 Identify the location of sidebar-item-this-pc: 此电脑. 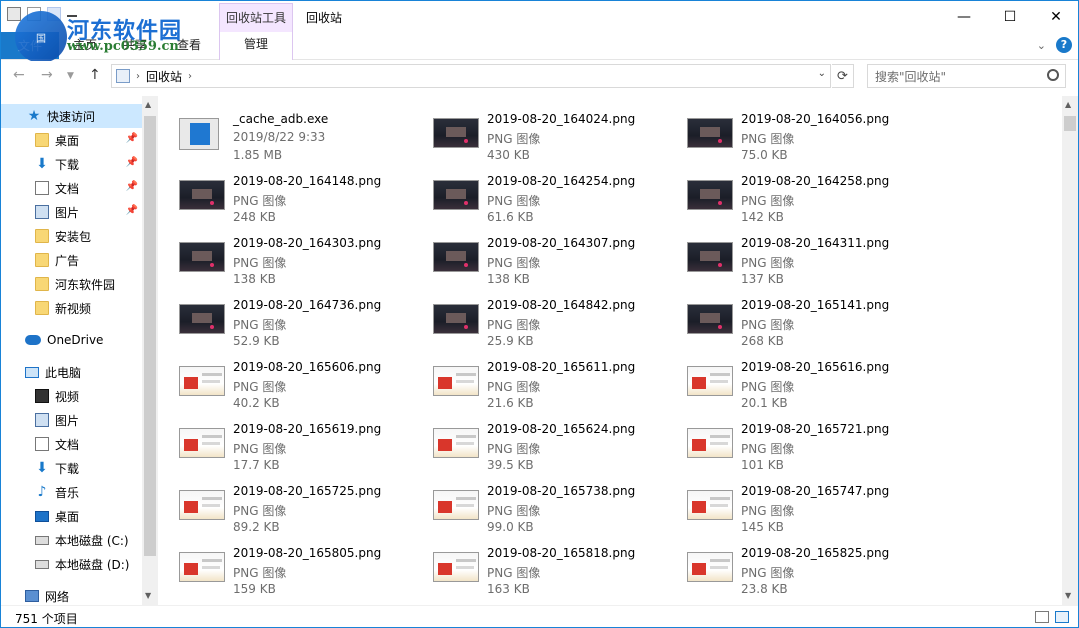
(71, 372).